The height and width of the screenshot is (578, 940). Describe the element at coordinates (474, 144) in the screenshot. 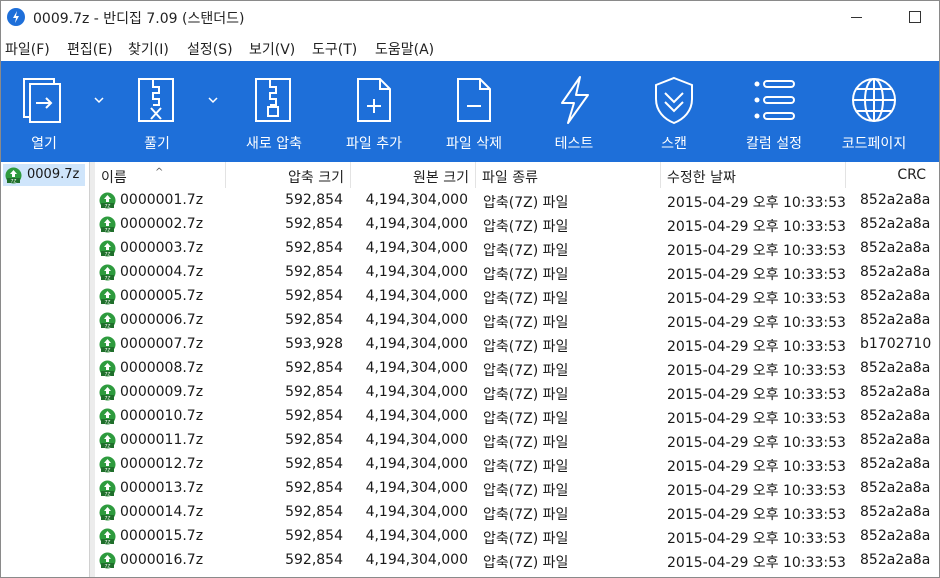

I see `delete-files-label: 파일 삭제` at that location.